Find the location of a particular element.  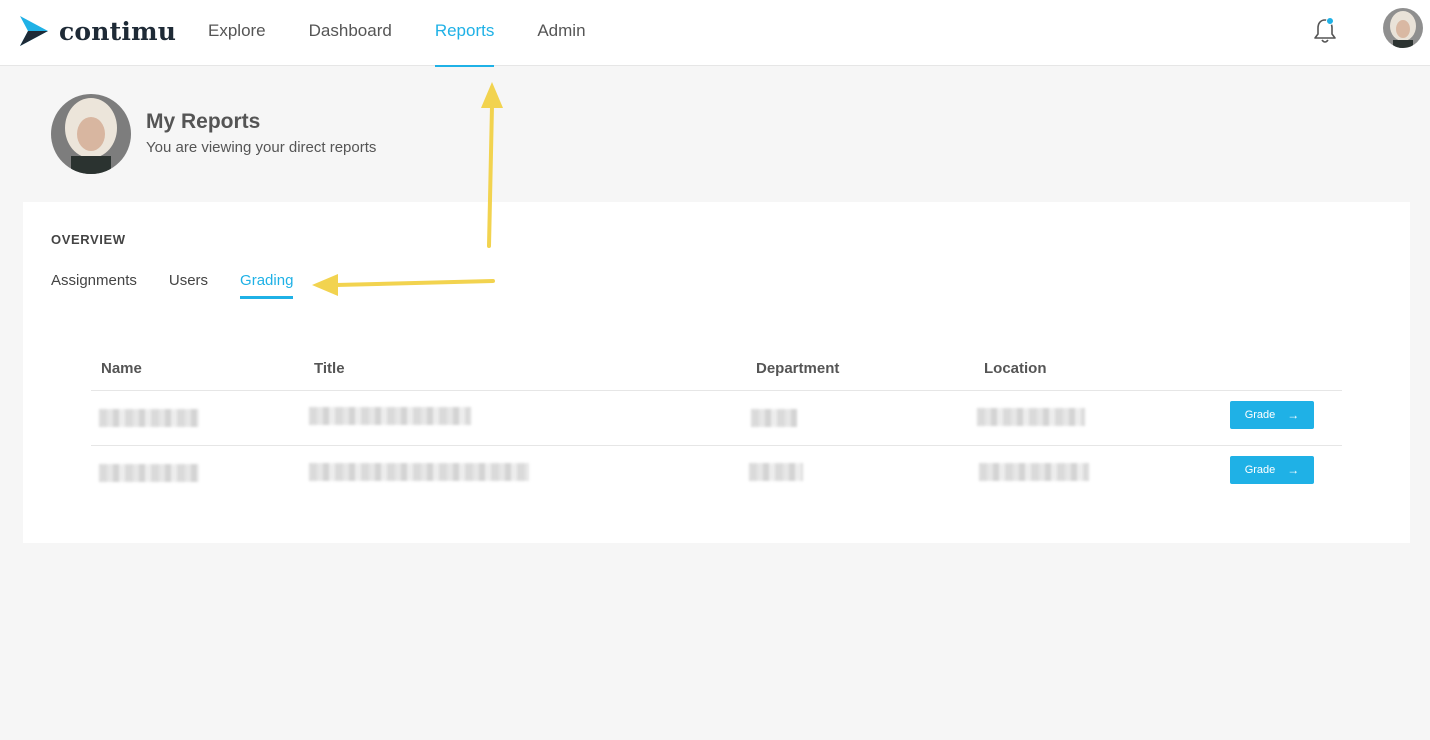

top-navigation-bar: contimu Explore Dashboard Reports Admin is located at coordinates (715, 33).